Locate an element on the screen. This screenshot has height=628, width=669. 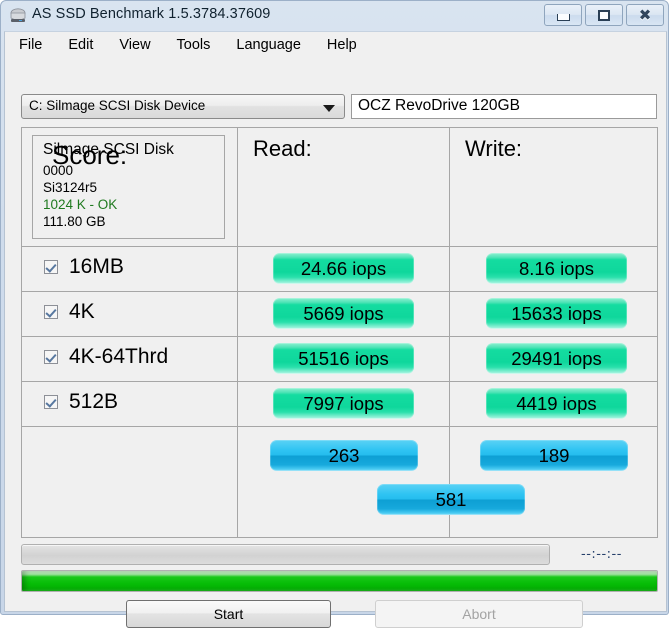
disk-info-alignment: 1024 K - OK is located at coordinates (80, 204).